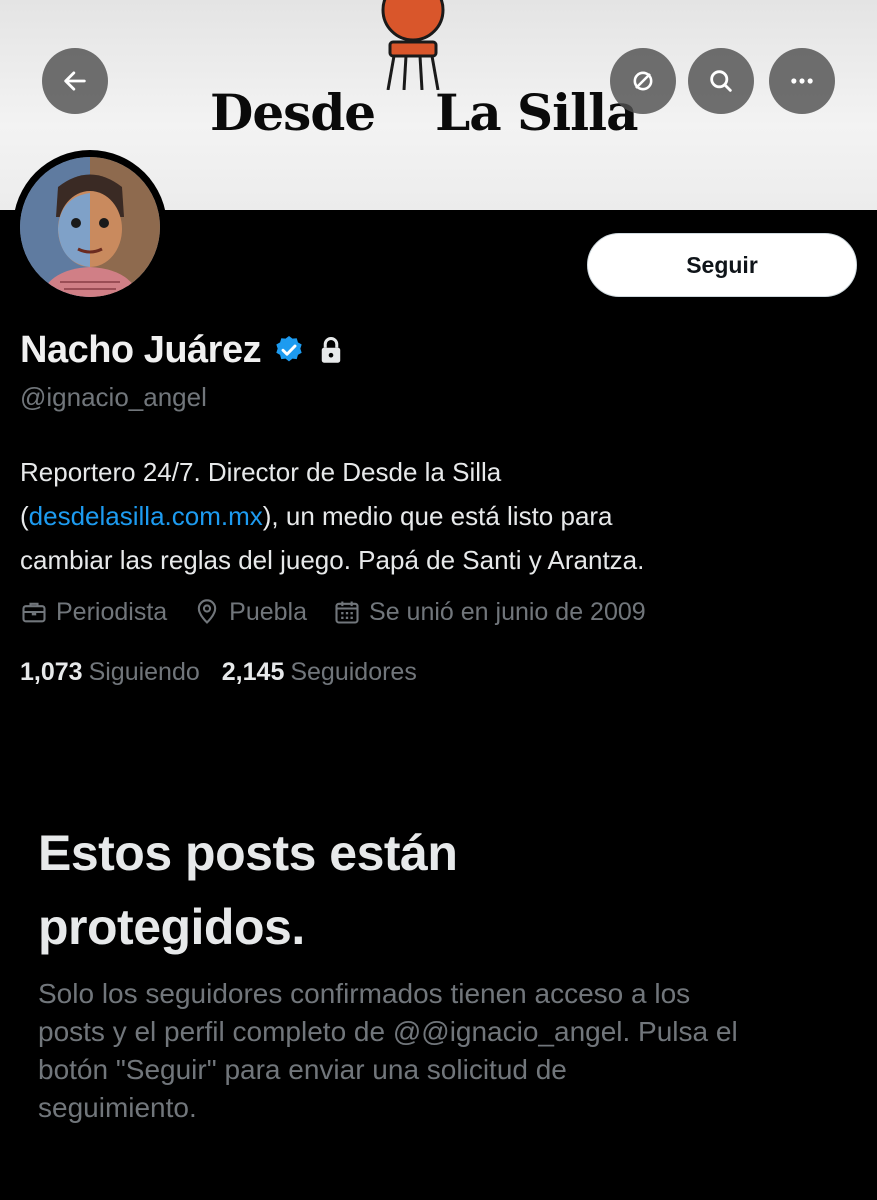 The width and height of the screenshot is (877, 1200). Describe the element at coordinates (353, 671) in the screenshot. I see `followers-label: Seguidores` at that location.